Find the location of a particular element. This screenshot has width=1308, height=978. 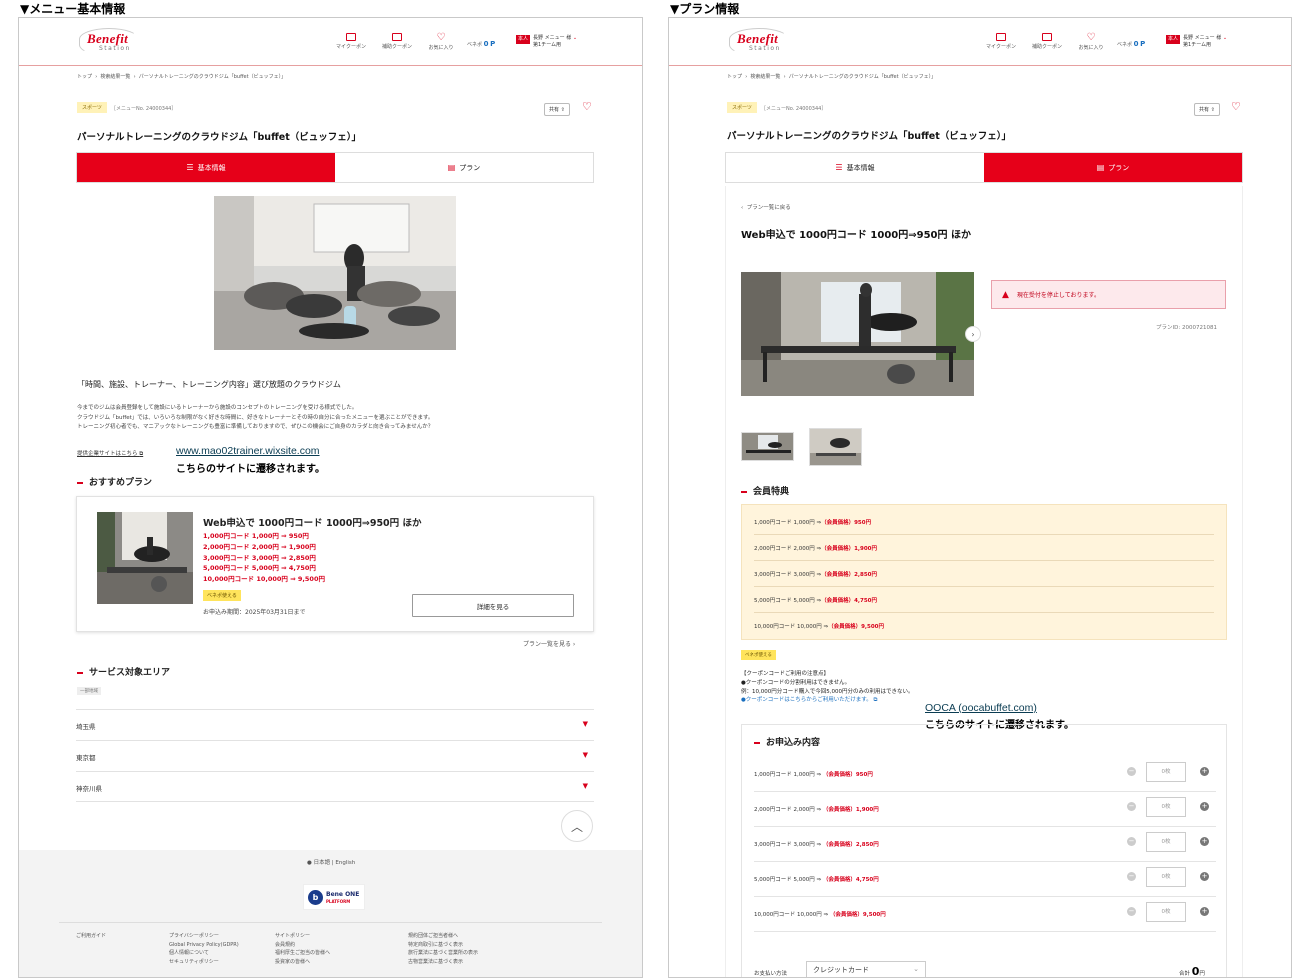

nav-label: お気に入り is located at coordinates (441, 48).